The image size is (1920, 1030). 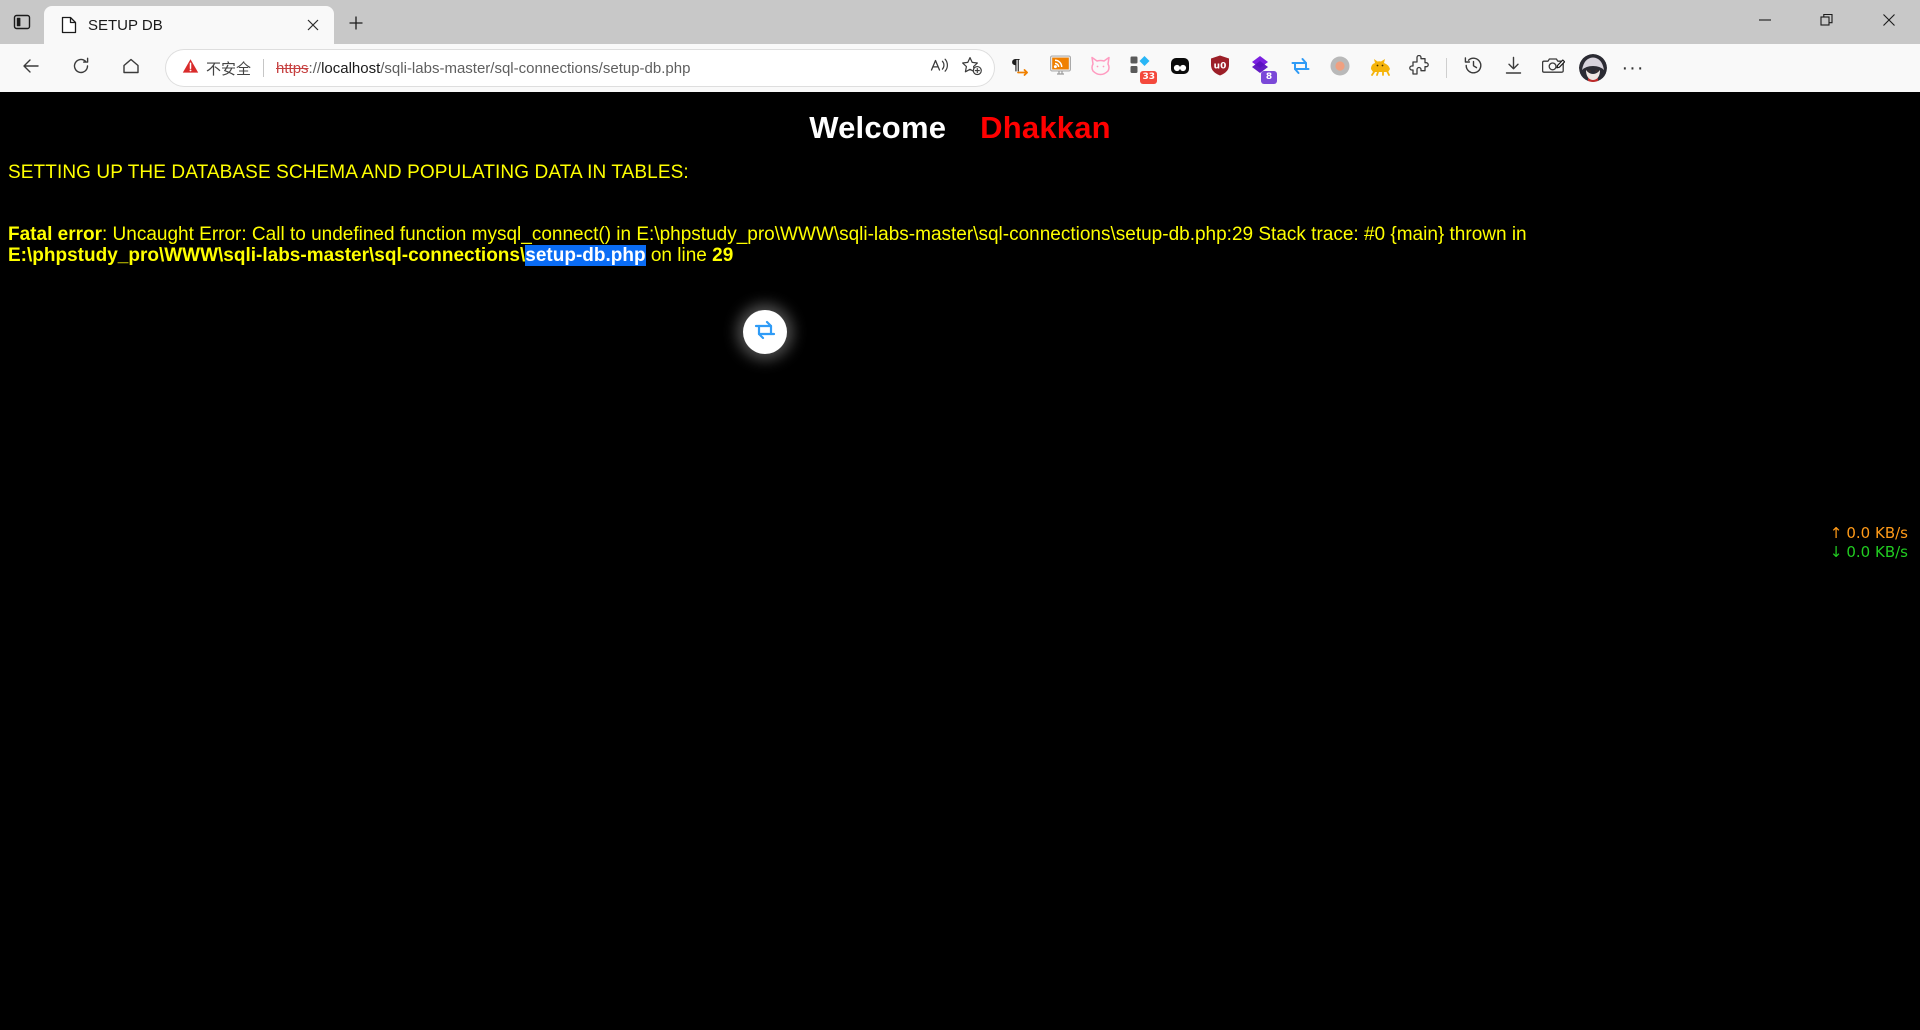 I want to click on security-indicator: 不安全, so click(x=216, y=68).